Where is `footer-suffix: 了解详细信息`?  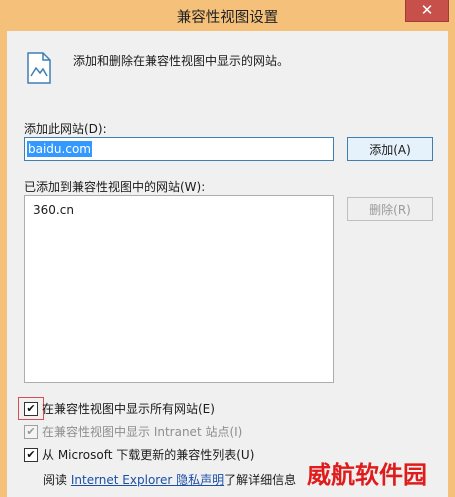 footer-suffix: 了解详细信息 is located at coordinates (260, 480).